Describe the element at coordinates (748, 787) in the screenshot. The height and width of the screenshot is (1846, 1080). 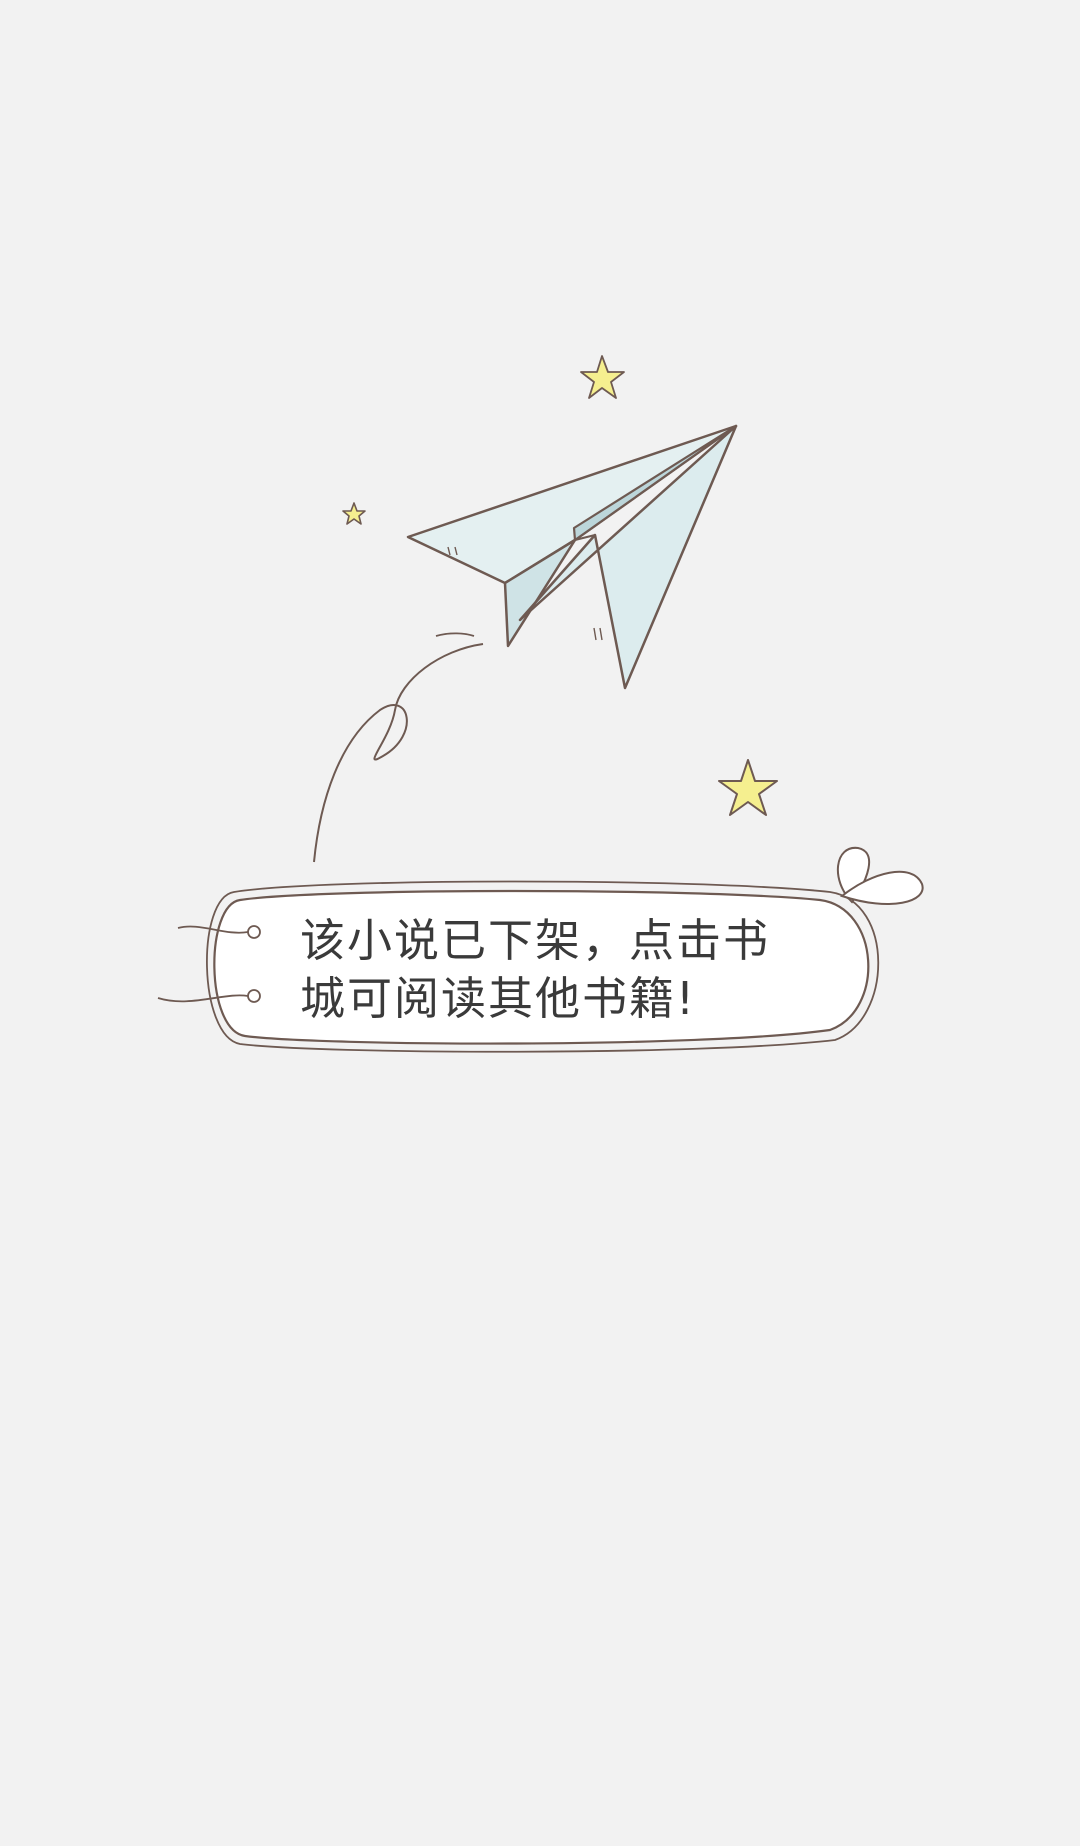
I see `large-star-icon` at that location.